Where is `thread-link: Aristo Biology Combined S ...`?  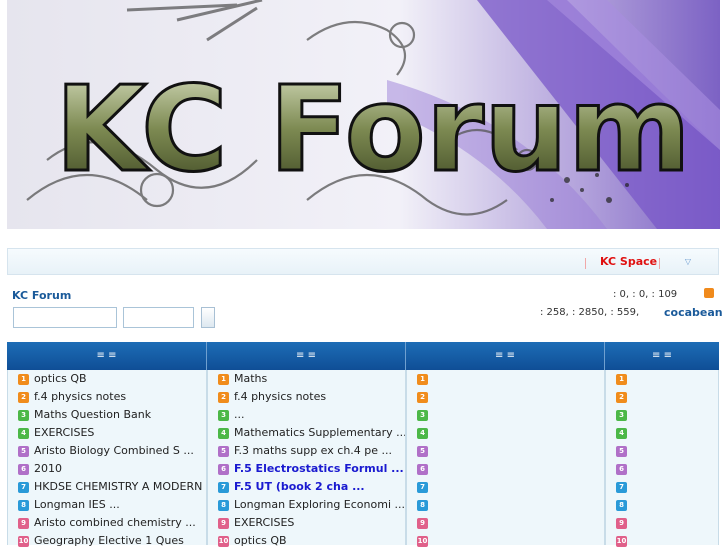
thread-link: Aristo Biology Combined S ... is located at coordinates (114, 451).